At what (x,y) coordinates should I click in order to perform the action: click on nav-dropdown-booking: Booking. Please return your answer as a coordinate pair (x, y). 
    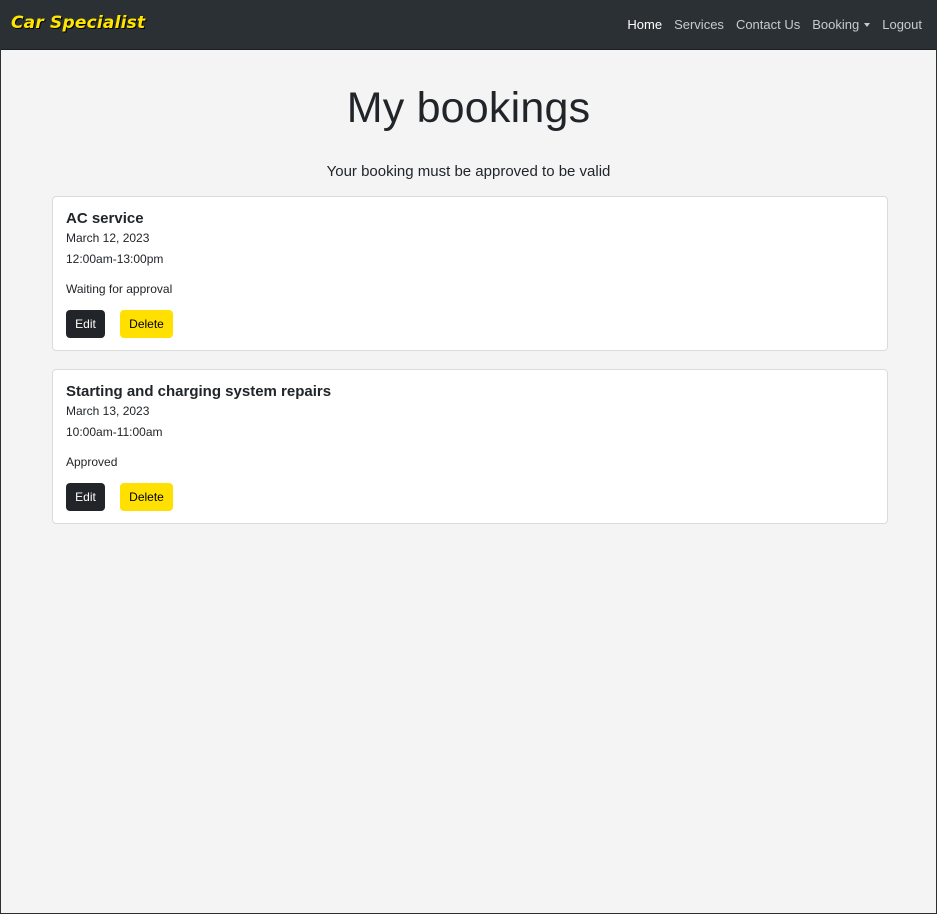
    Looking at the image, I should click on (841, 24).